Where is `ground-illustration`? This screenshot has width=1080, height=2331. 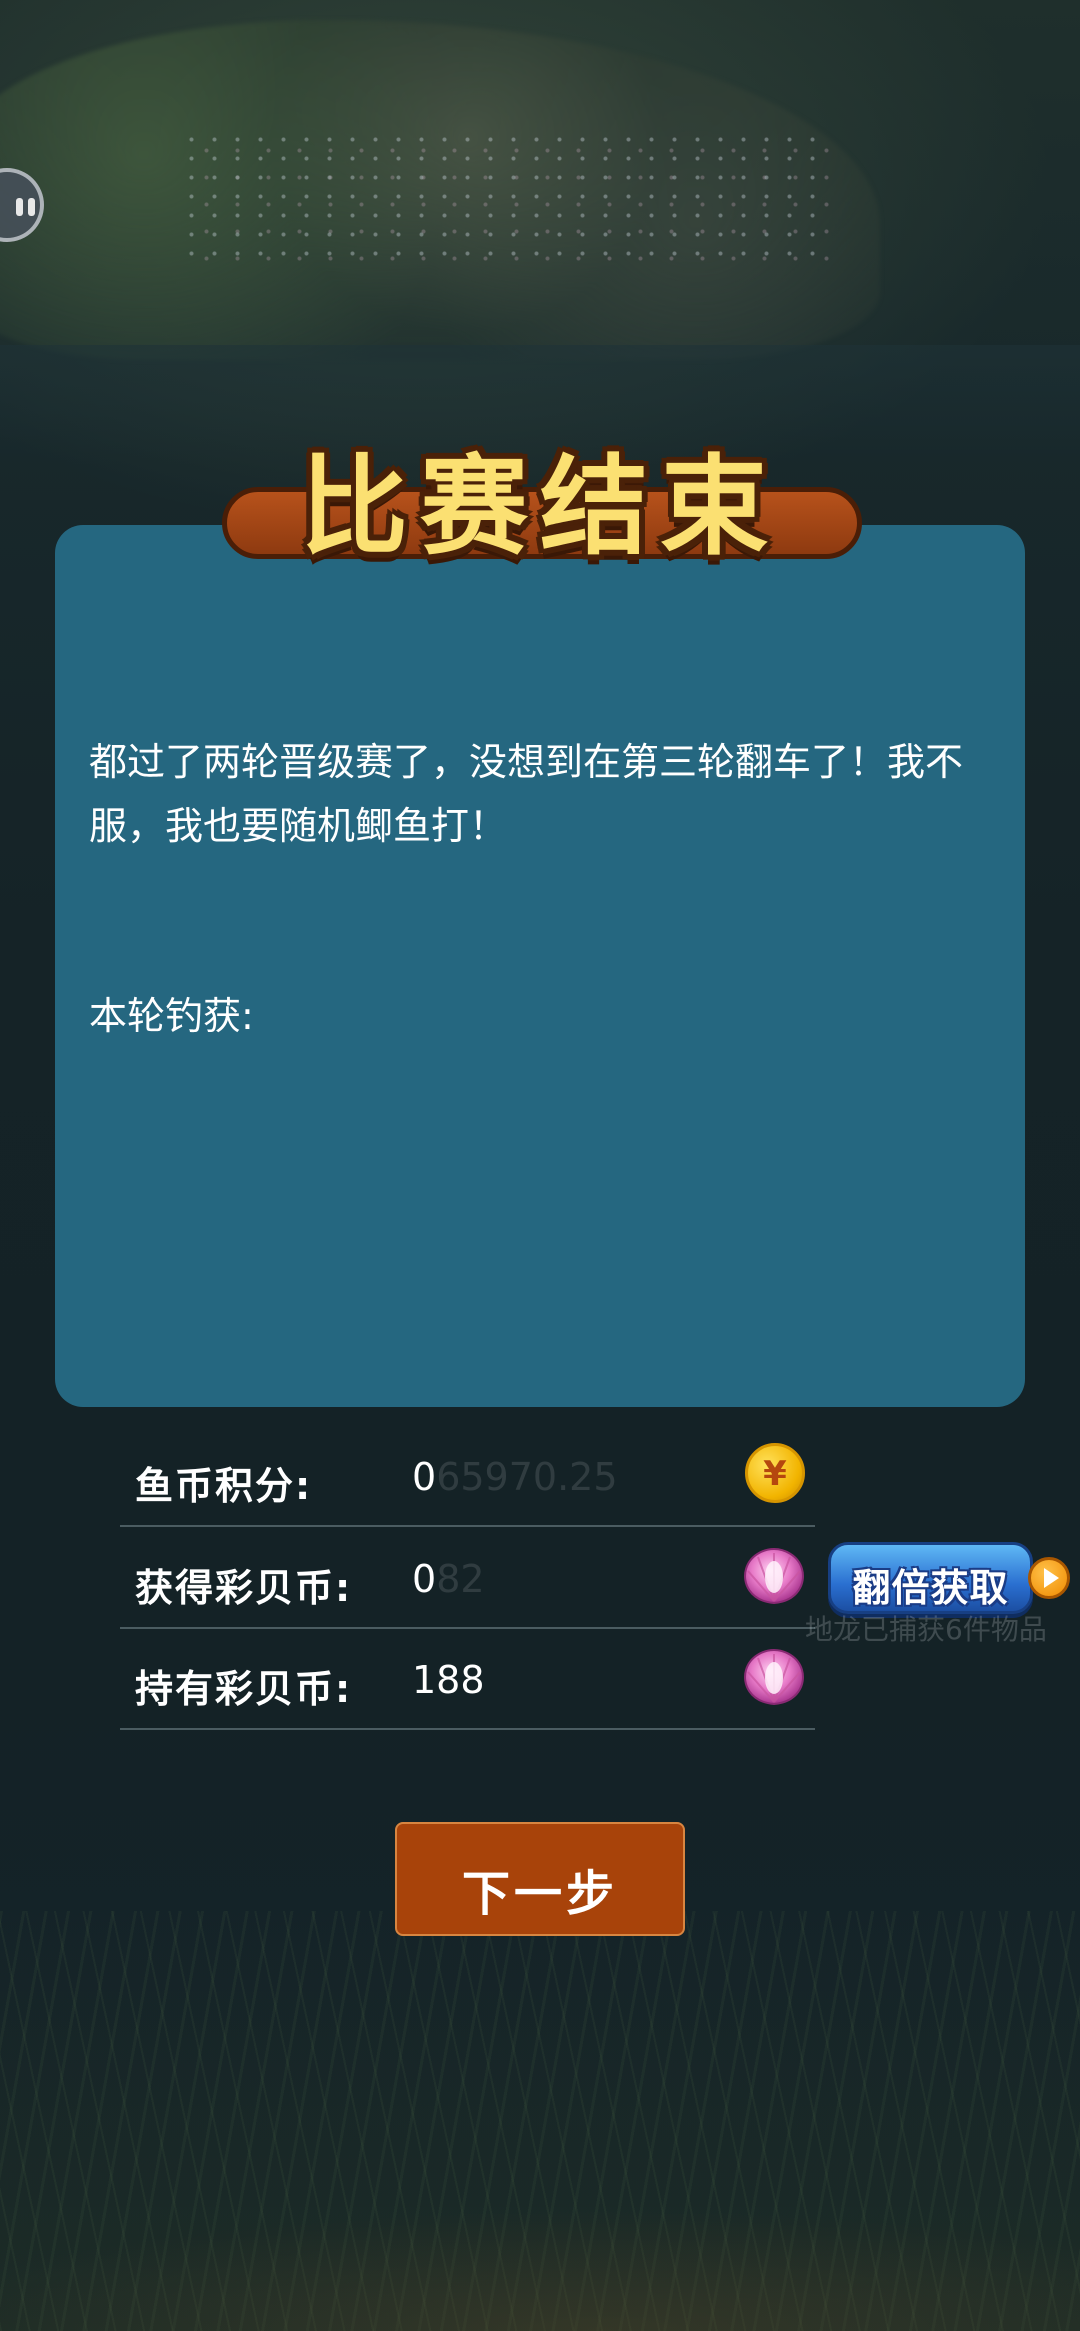 ground-illustration is located at coordinates (540, 2261).